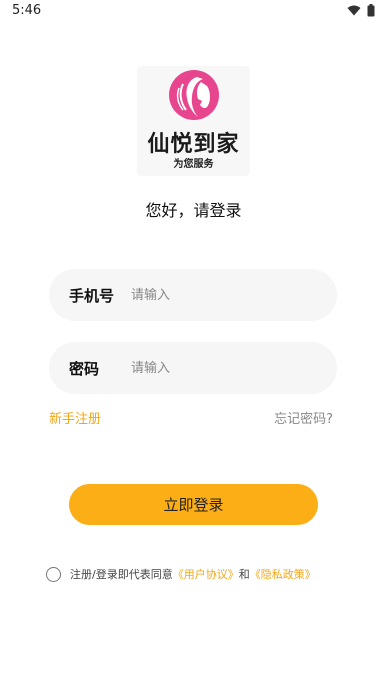  I want to click on phone-input, so click(226, 295).